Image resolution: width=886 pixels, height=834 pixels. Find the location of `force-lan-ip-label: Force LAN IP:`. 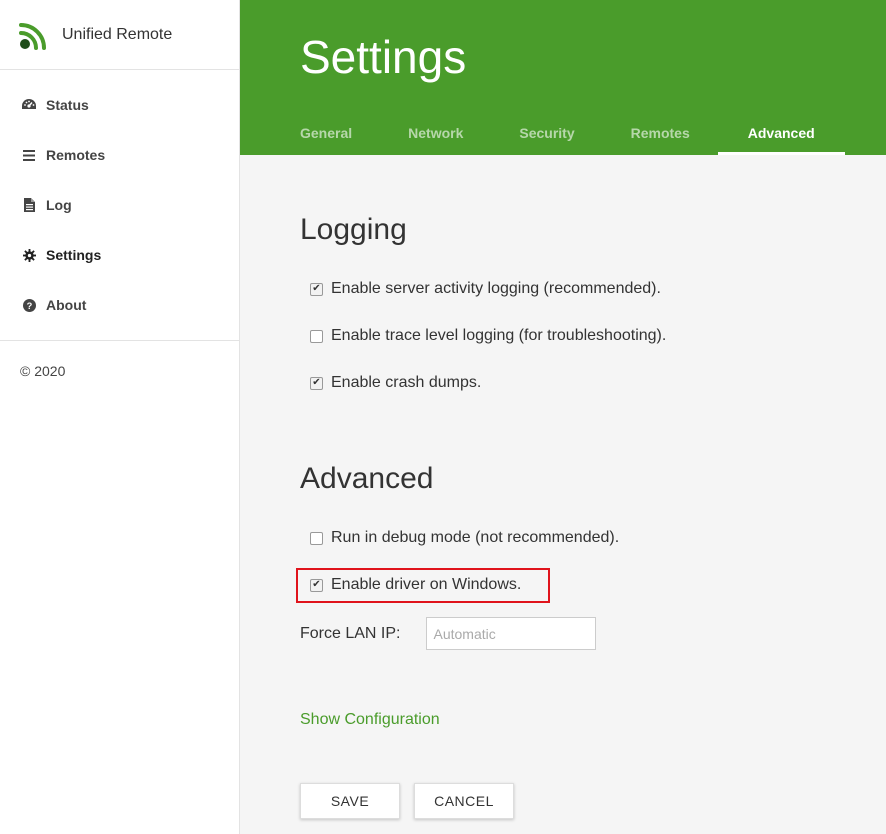

force-lan-ip-label: Force LAN IP: is located at coordinates (350, 633).